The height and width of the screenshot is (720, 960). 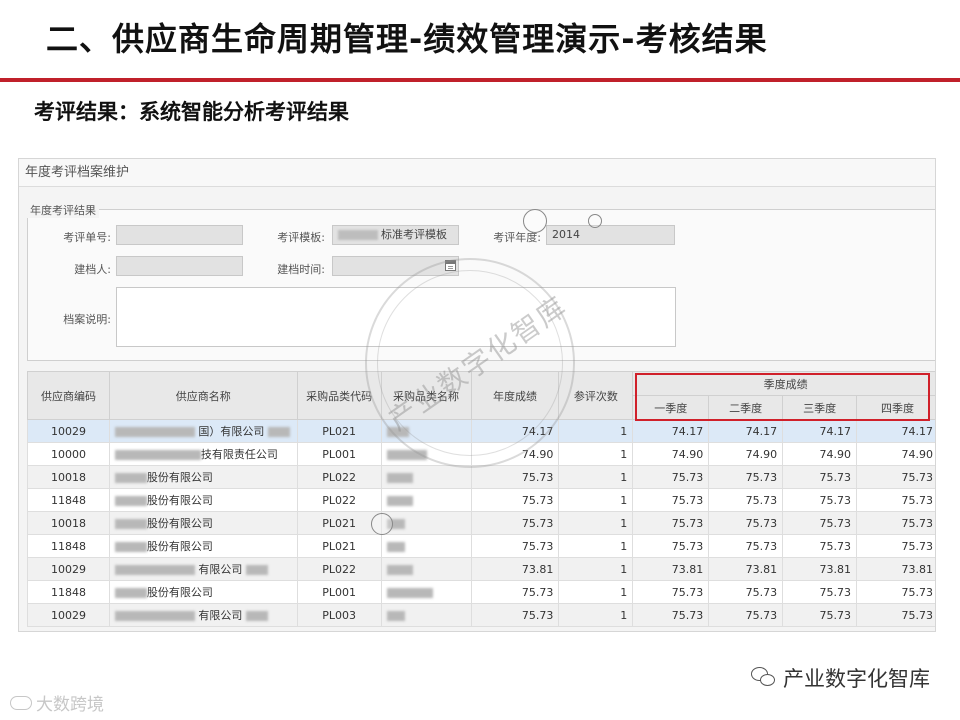 I want to click on col-header-q2: 二季度, so click(x=746, y=407).